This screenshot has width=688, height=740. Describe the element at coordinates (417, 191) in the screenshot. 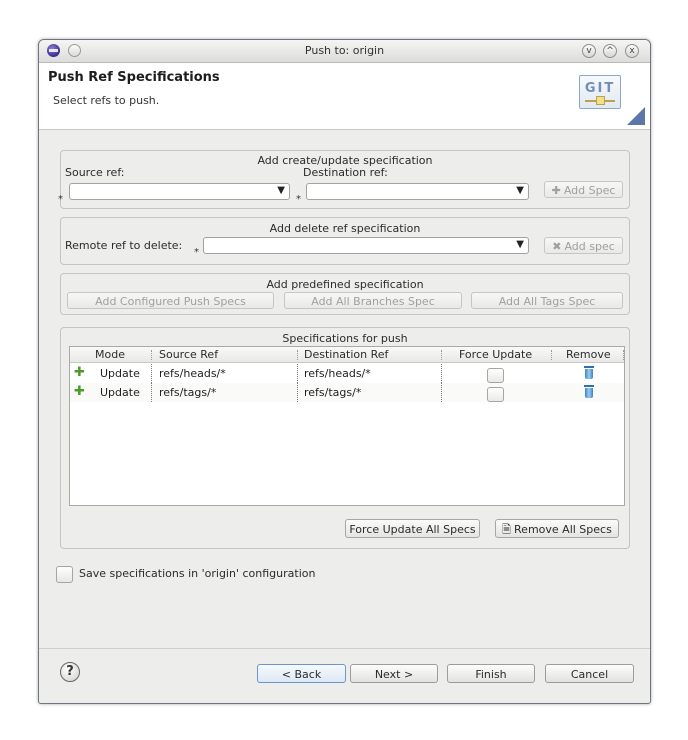

I see `destination-ref-combo: ▼` at that location.